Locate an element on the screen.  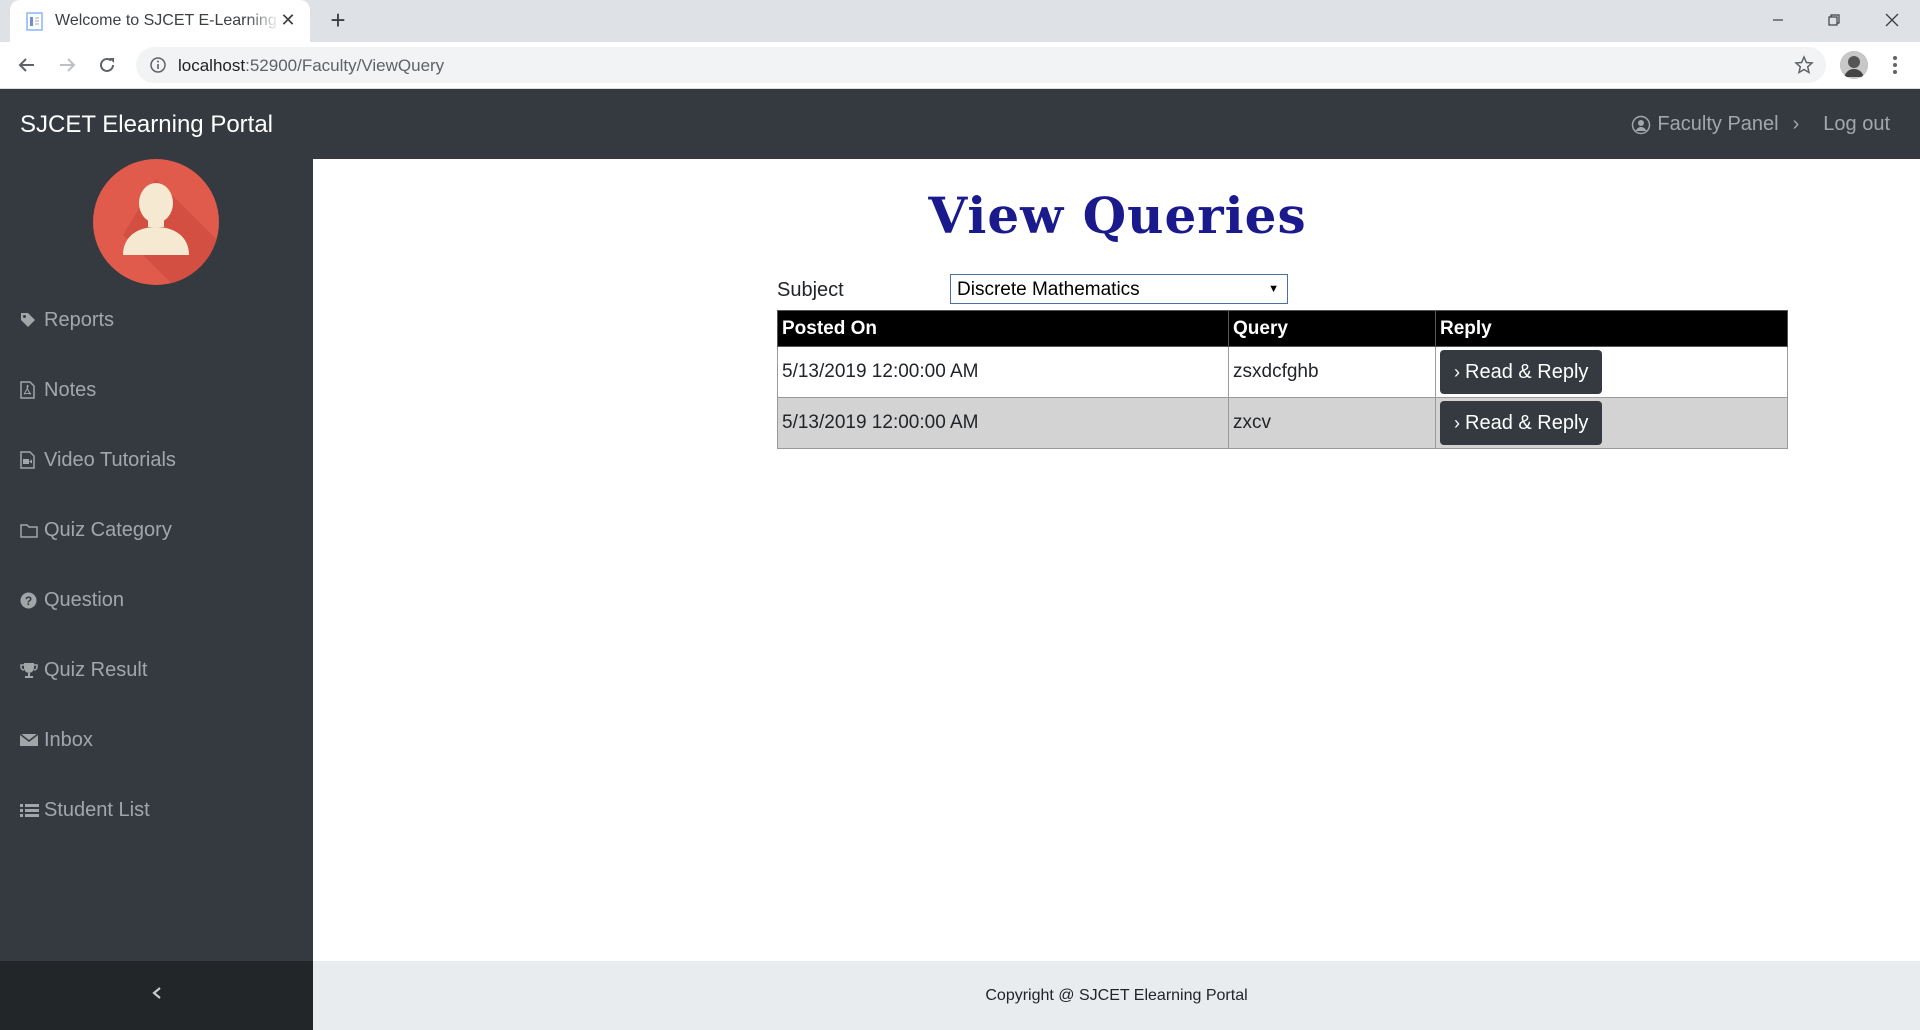
file-pdf-icon is located at coordinates (31, 390).